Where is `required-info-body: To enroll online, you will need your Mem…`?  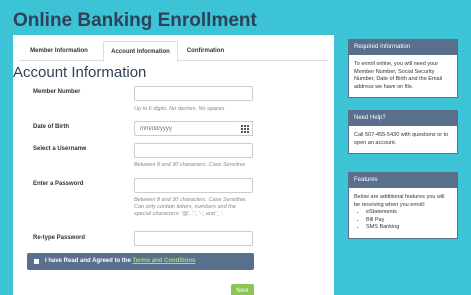
required-info-body: To enroll online, you will need your Mem… is located at coordinates (398, 75).